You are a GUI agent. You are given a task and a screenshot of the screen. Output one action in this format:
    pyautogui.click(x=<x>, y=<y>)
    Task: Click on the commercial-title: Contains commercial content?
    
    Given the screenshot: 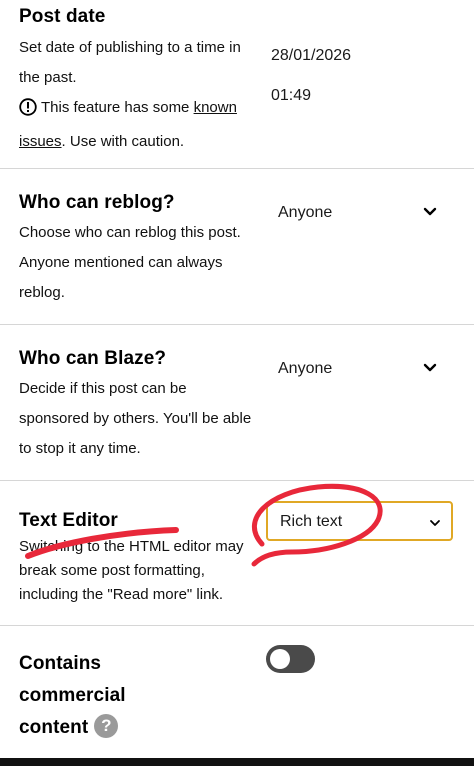 What is the action you would take?
    pyautogui.click(x=72, y=696)
    